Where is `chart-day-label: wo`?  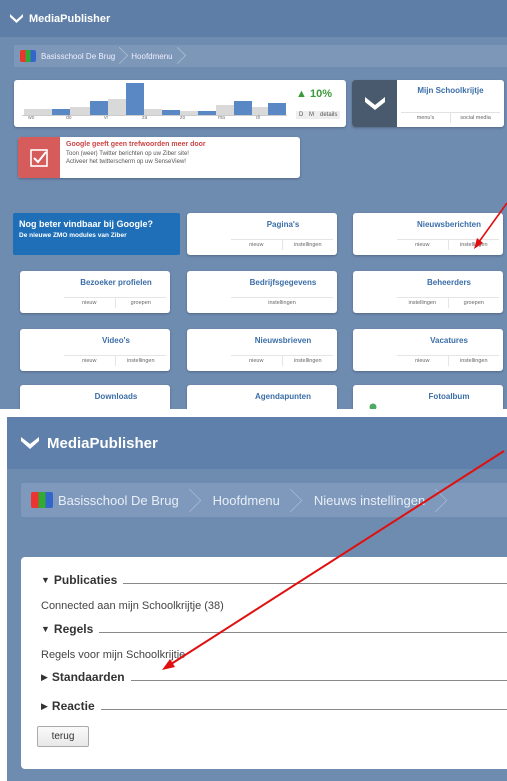
chart-day-label: wo is located at coordinates (31, 118).